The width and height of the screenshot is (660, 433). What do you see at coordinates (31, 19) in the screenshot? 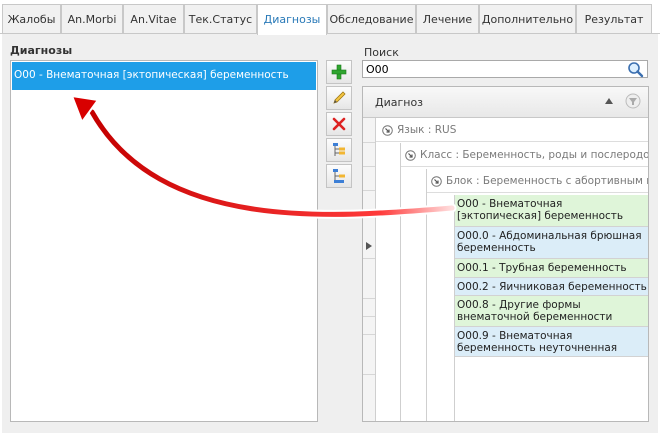
I see `tab-complaints: Жалобы` at bounding box center [31, 19].